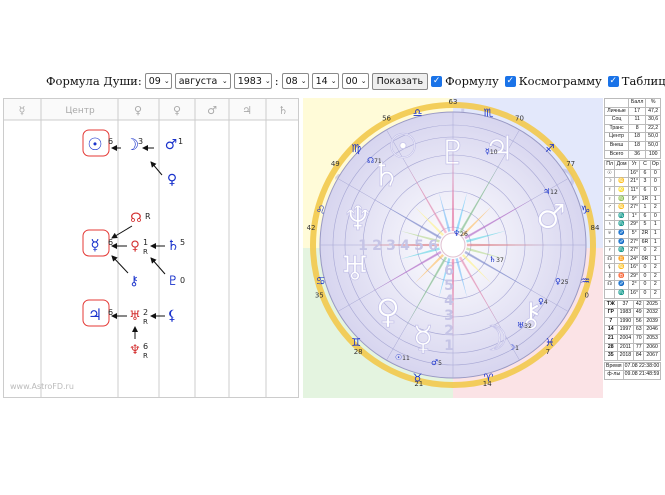 The height and width of the screenshot is (495, 665). I want to click on planet-row-cell: 1R, so click(645, 199).